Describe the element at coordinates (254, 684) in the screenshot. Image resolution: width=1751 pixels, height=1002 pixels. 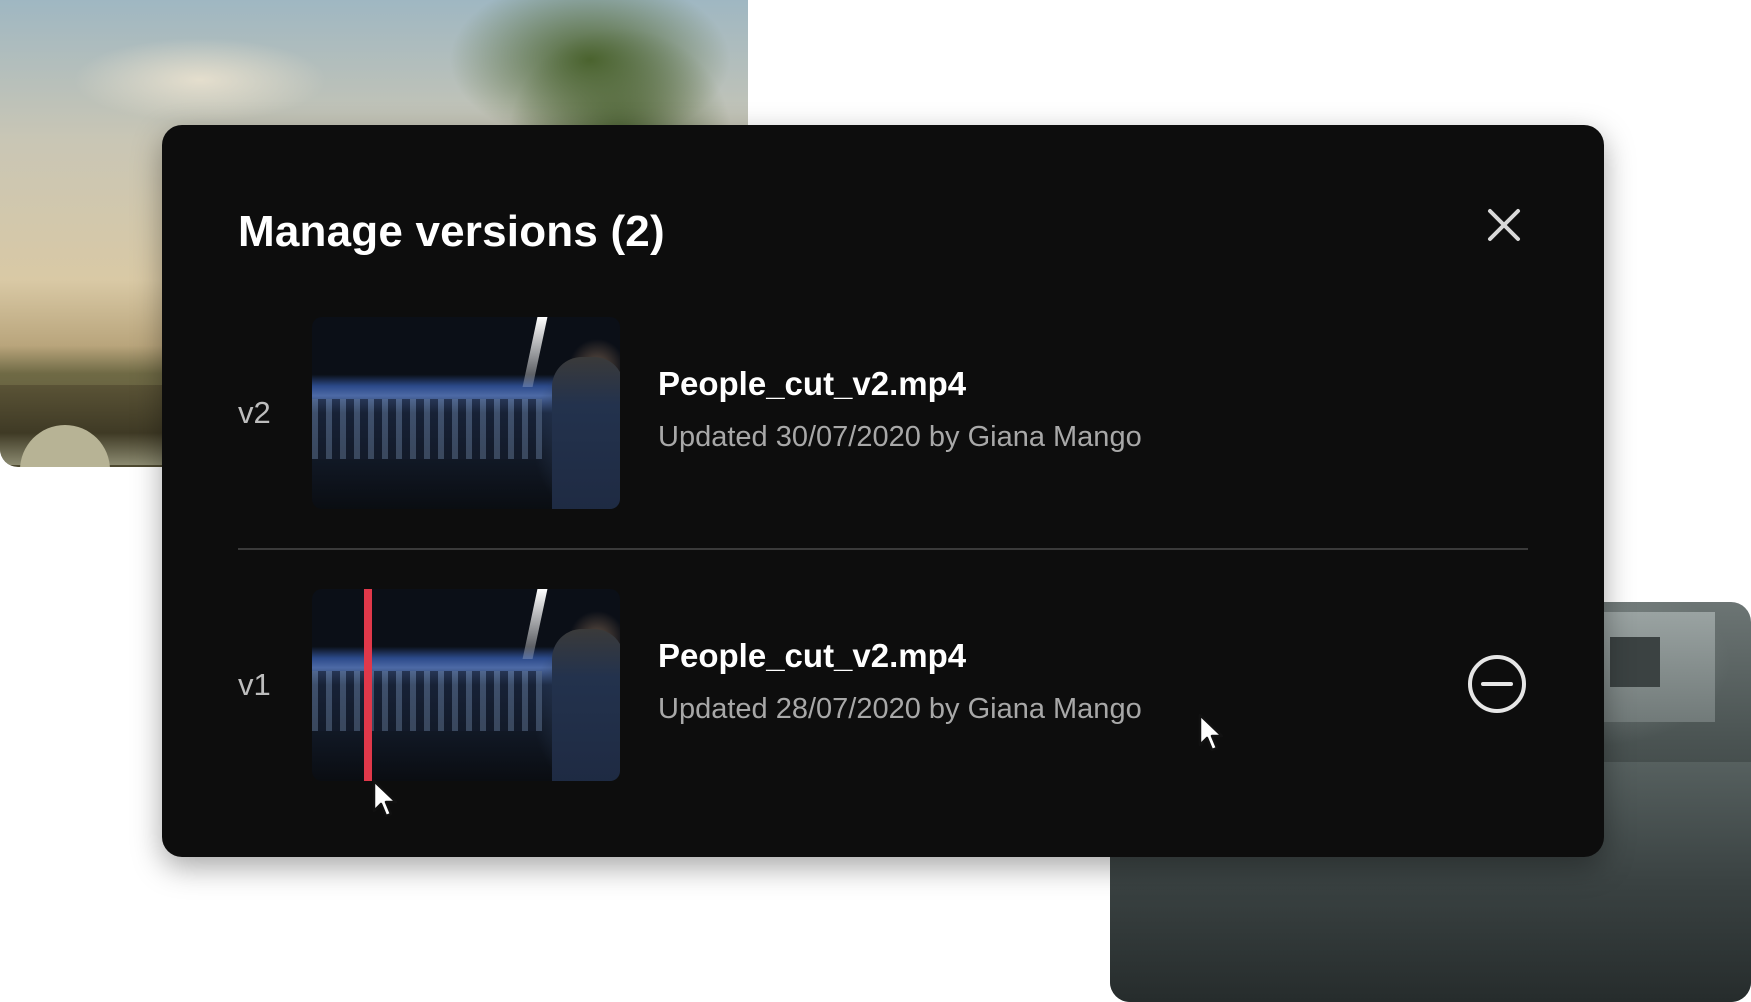
I see `version-label: v1` at that location.